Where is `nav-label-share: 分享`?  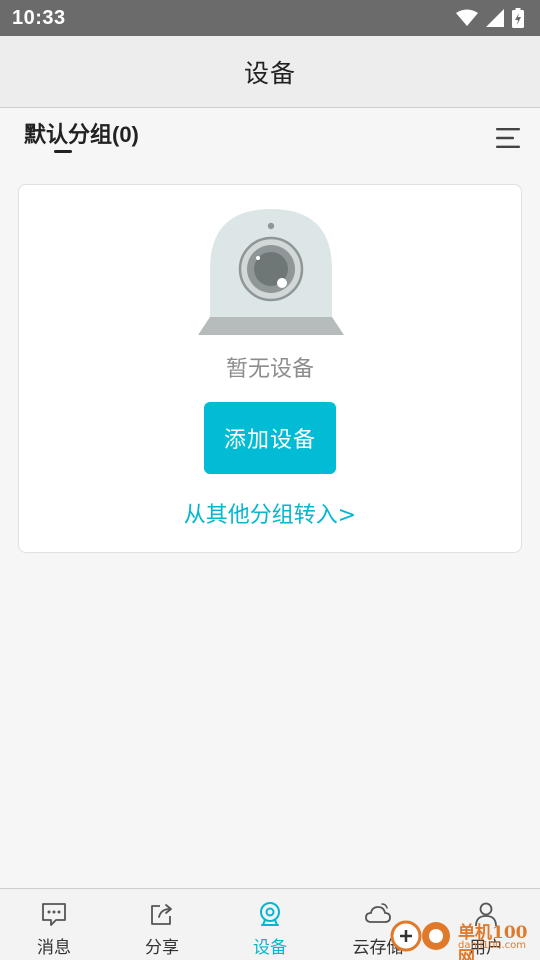
nav-label-share: 分享 is located at coordinates (162, 948).